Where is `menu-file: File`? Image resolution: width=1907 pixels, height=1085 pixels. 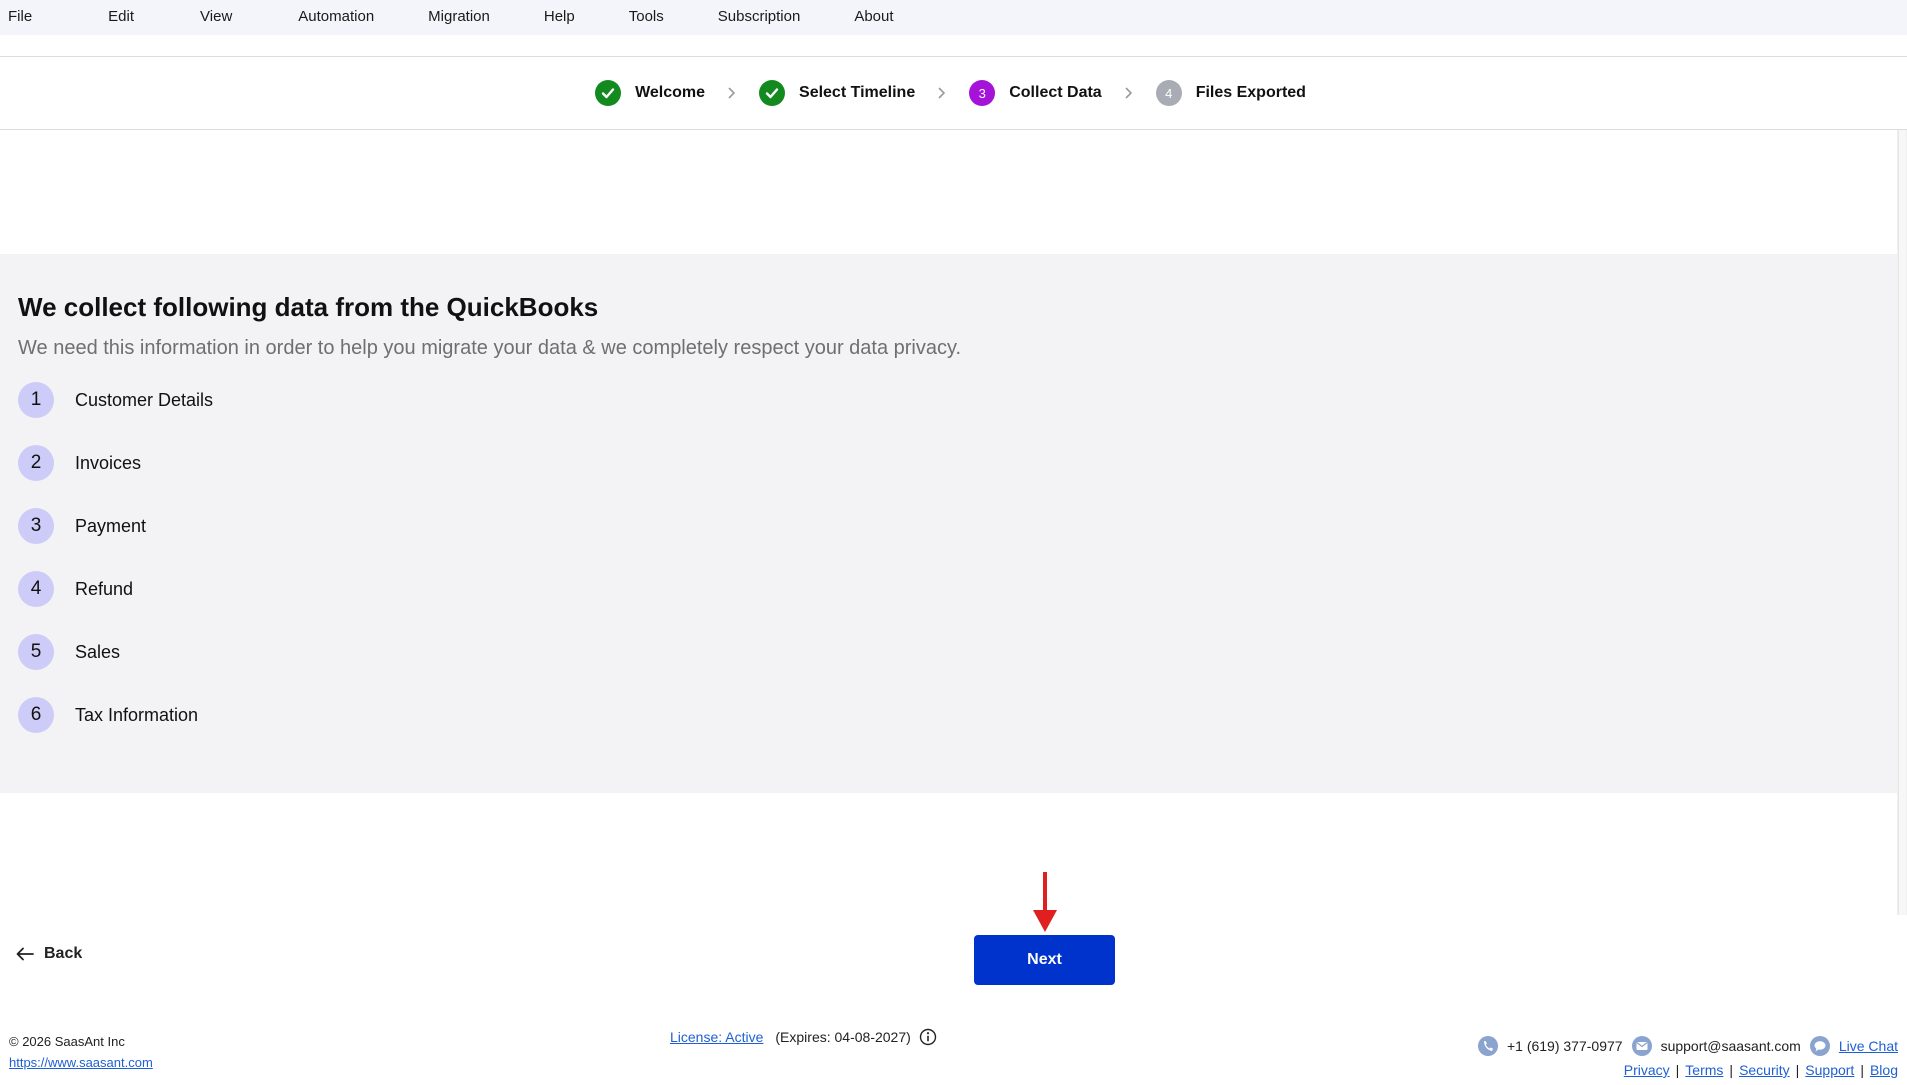 menu-file: File is located at coordinates (20, 17).